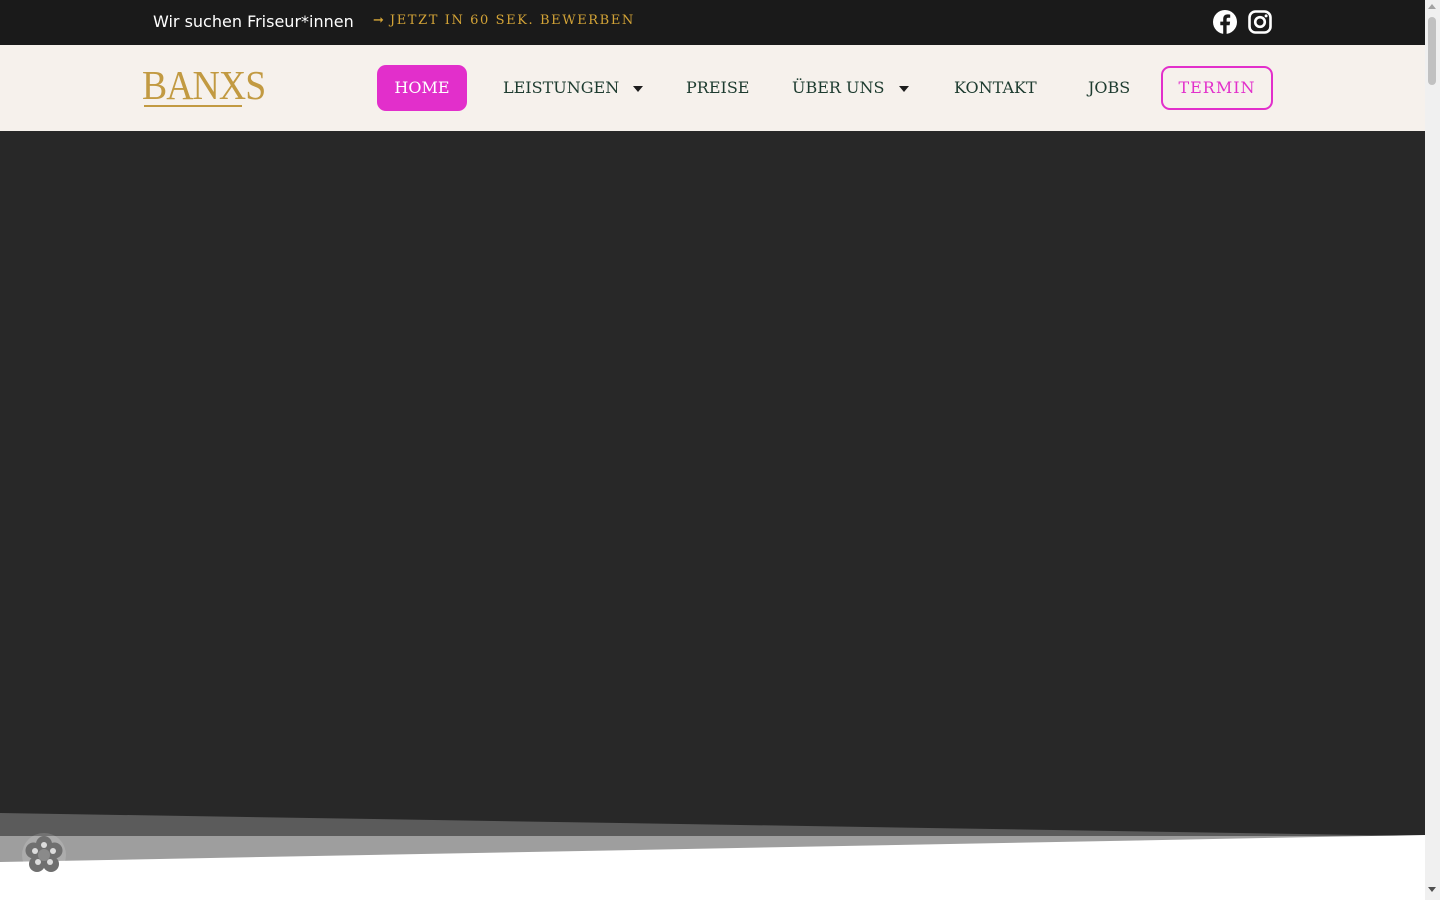 The height and width of the screenshot is (900, 1440). I want to click on scroll-up-arrow-icon, so click(1432, 6).